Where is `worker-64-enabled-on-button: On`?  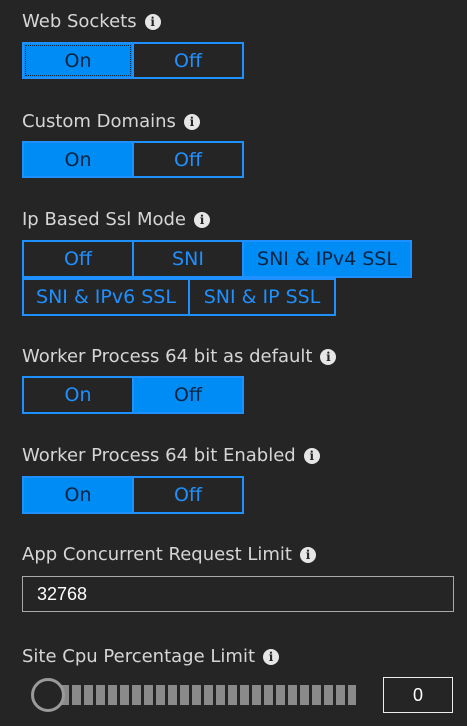 worker-64-enabled-on-button: On is located at coordinates (78, 495).